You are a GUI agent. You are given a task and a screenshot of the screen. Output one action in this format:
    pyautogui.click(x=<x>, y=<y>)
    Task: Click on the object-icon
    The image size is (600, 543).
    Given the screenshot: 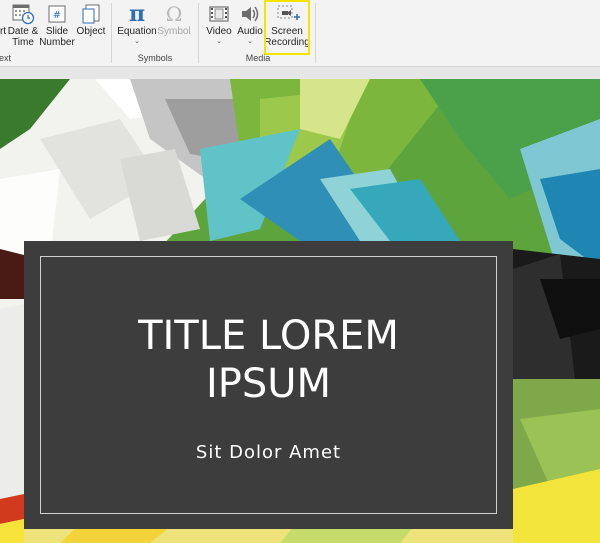 What is the action you would take?
    pyautogui.click(x=91, y=14)
    